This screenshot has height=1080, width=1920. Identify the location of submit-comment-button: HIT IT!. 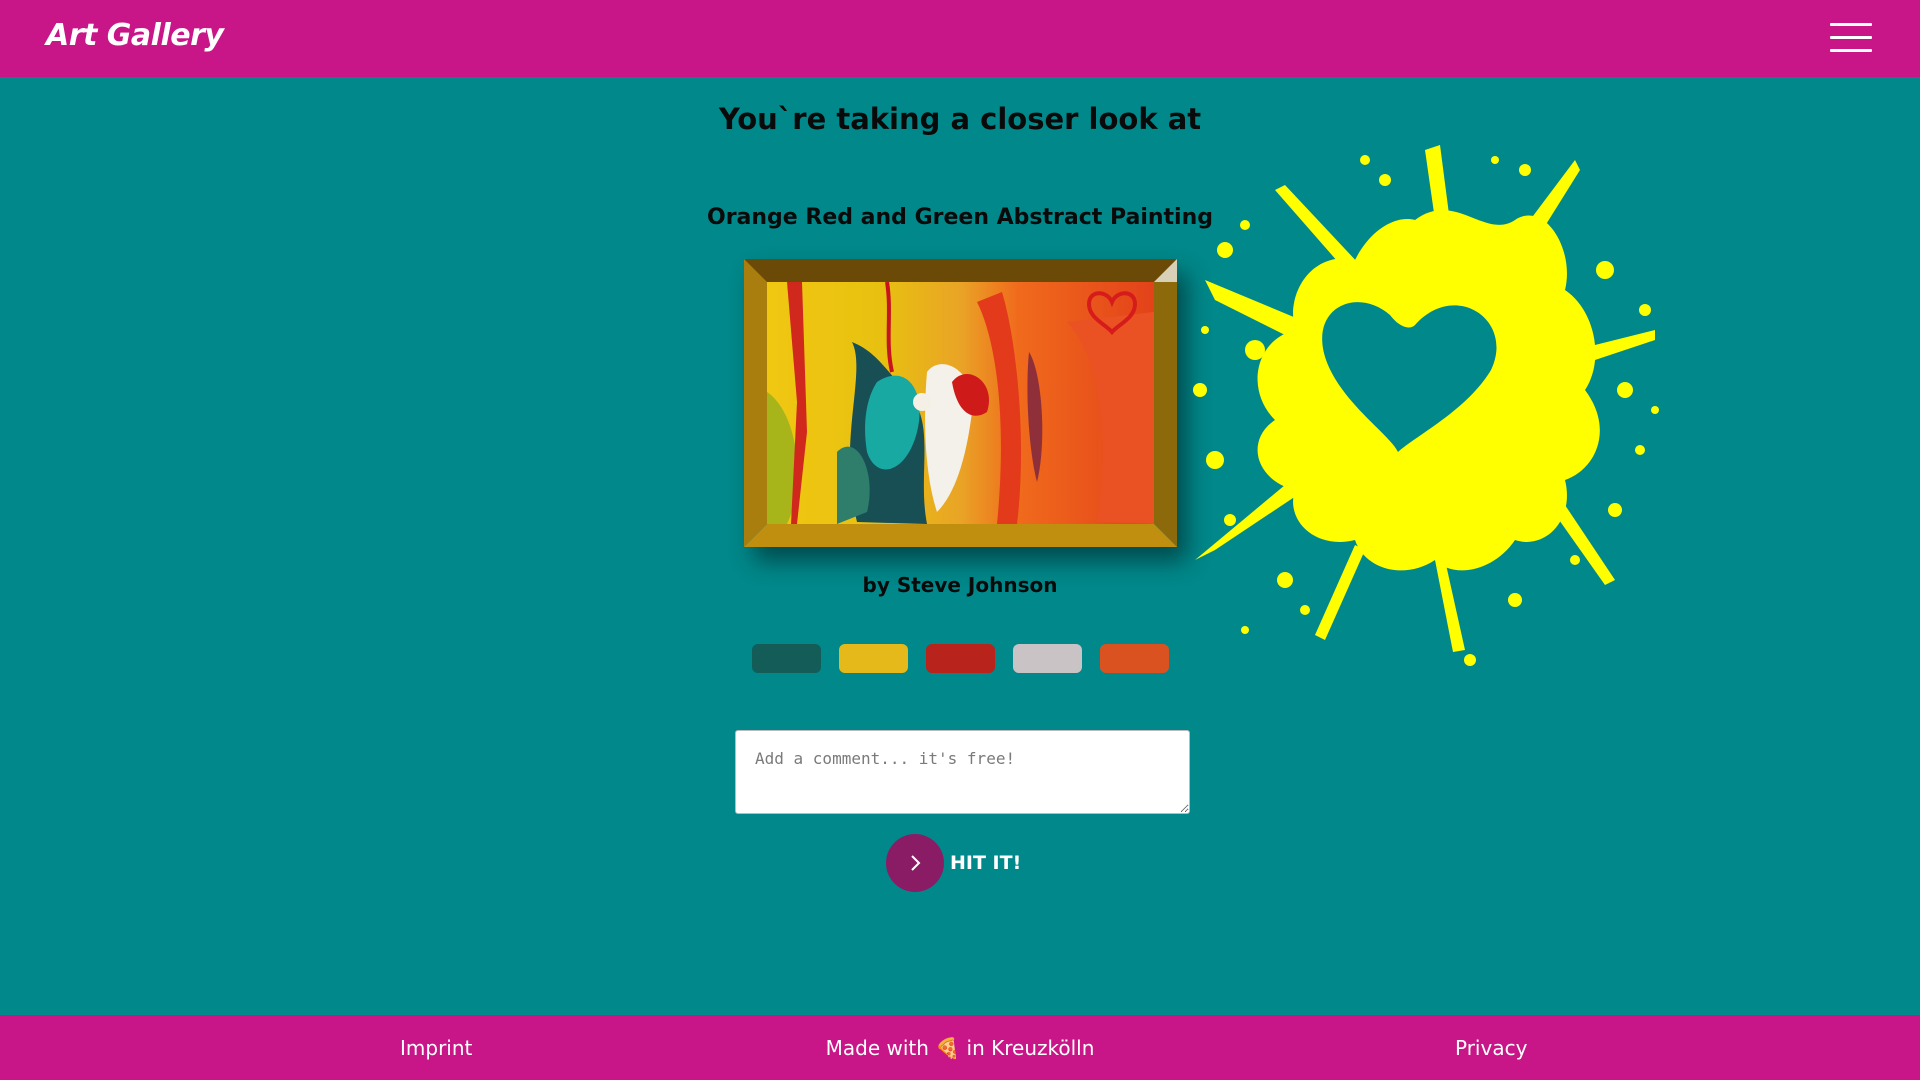
(953, 863).